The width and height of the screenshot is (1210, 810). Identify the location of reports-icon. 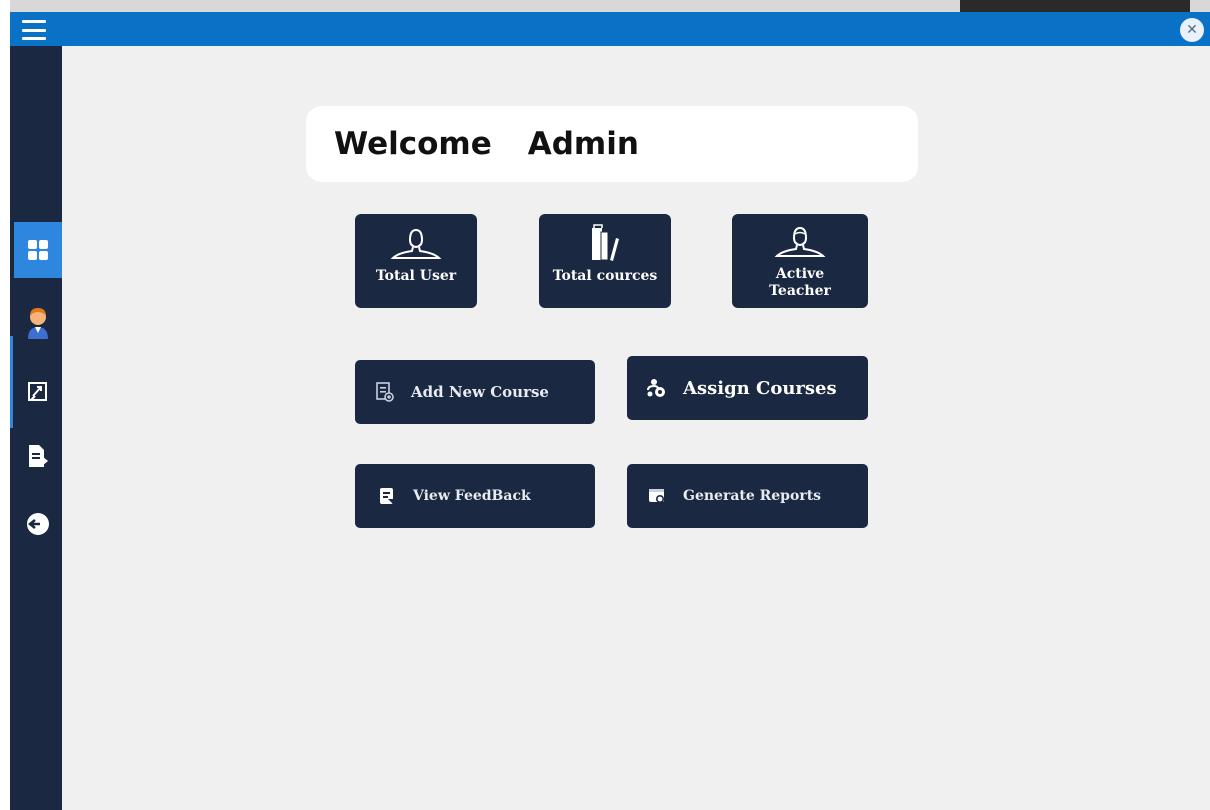
(656, 496).